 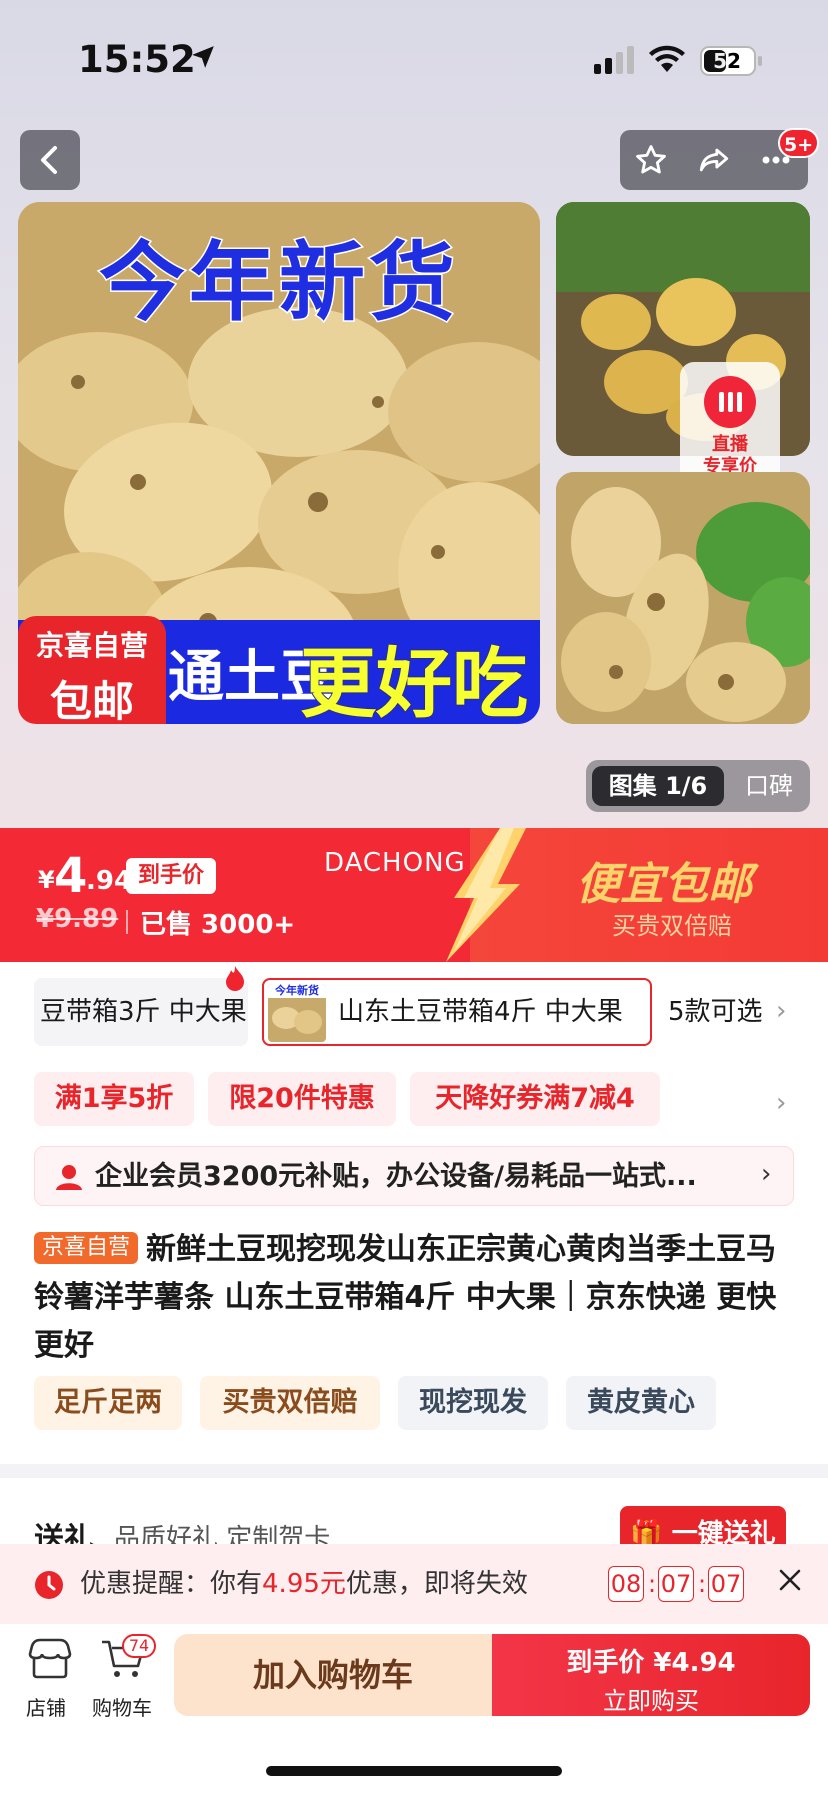 I want to click on buy-now-button: 到手价 ¥4.94 立即购买, so click(x=651, y=1675).